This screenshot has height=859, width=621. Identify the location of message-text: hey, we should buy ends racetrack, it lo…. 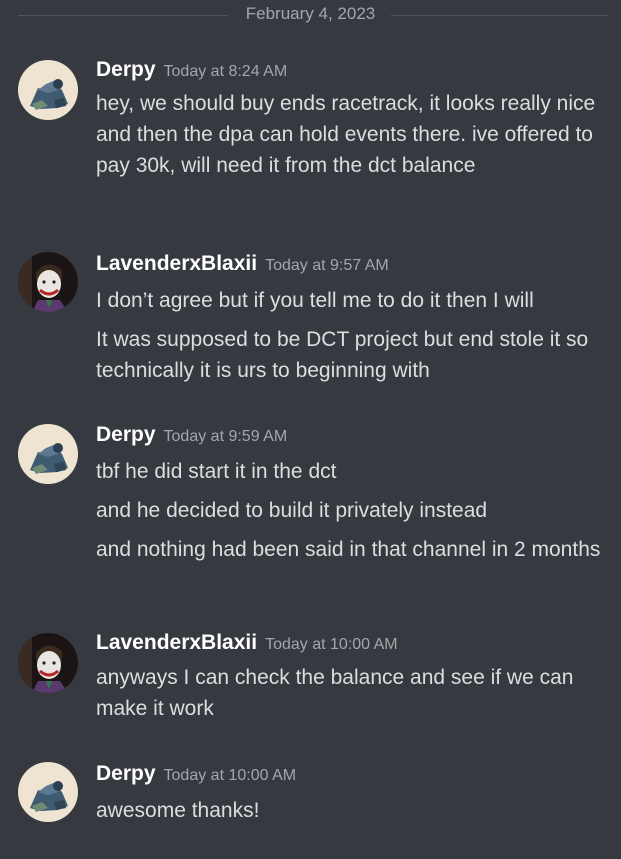
(346, 134).